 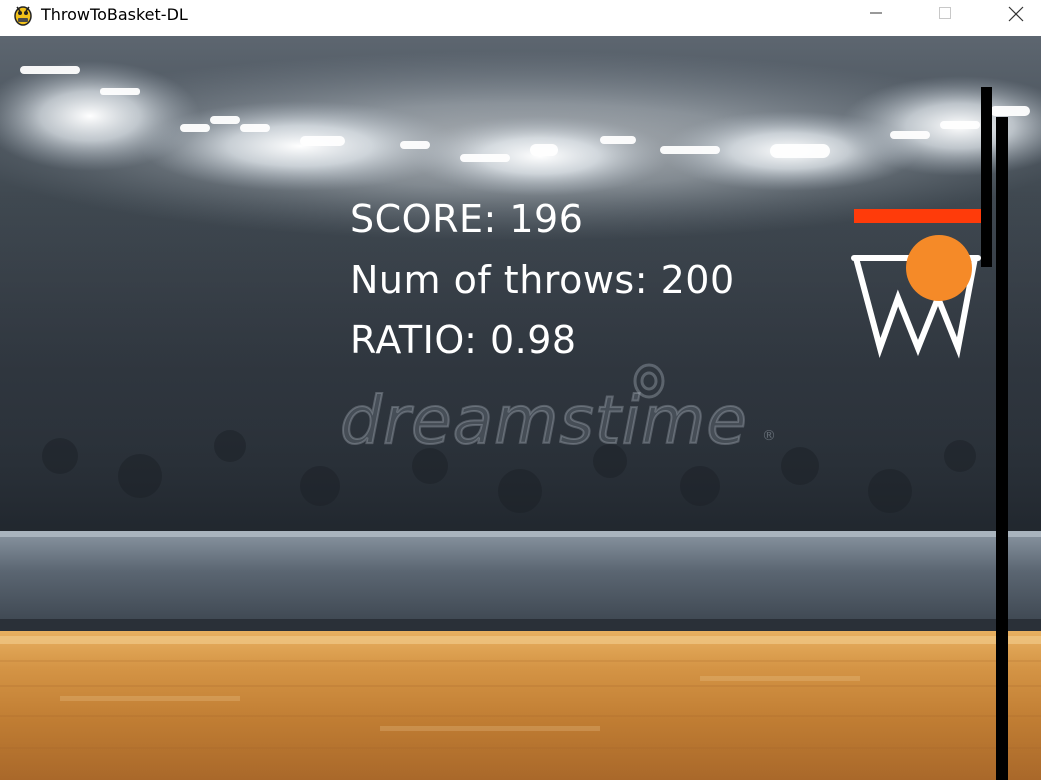 I want to click on minimize-icon, so click(x=876, y=13).